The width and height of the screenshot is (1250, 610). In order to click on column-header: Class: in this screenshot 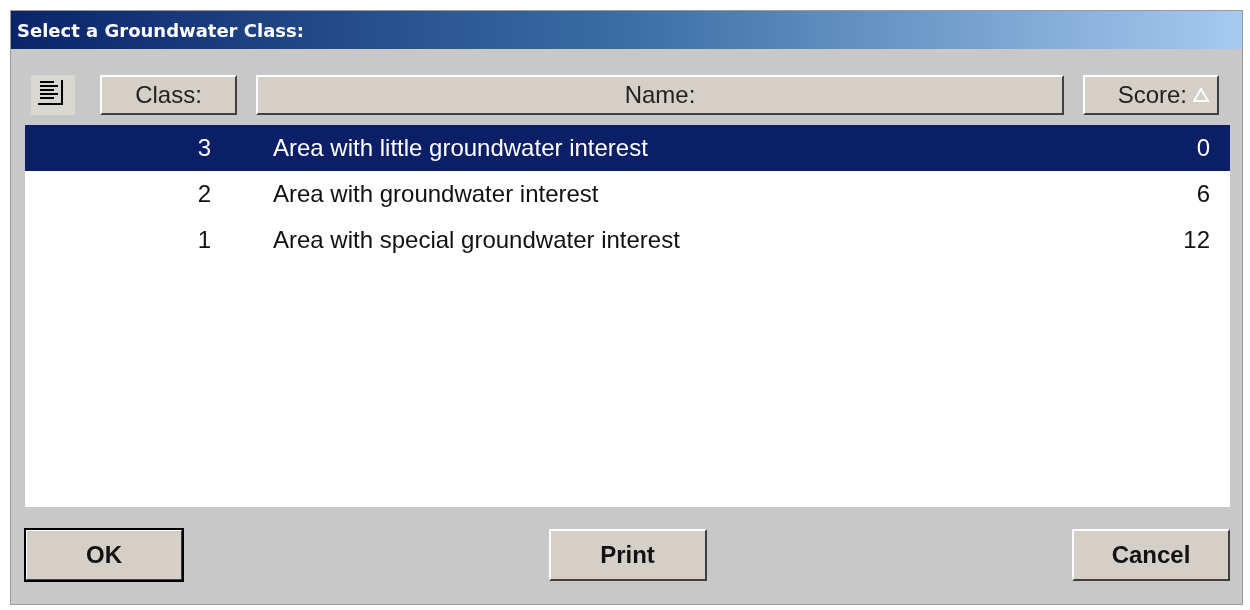, I will do `click(168, 95)`.